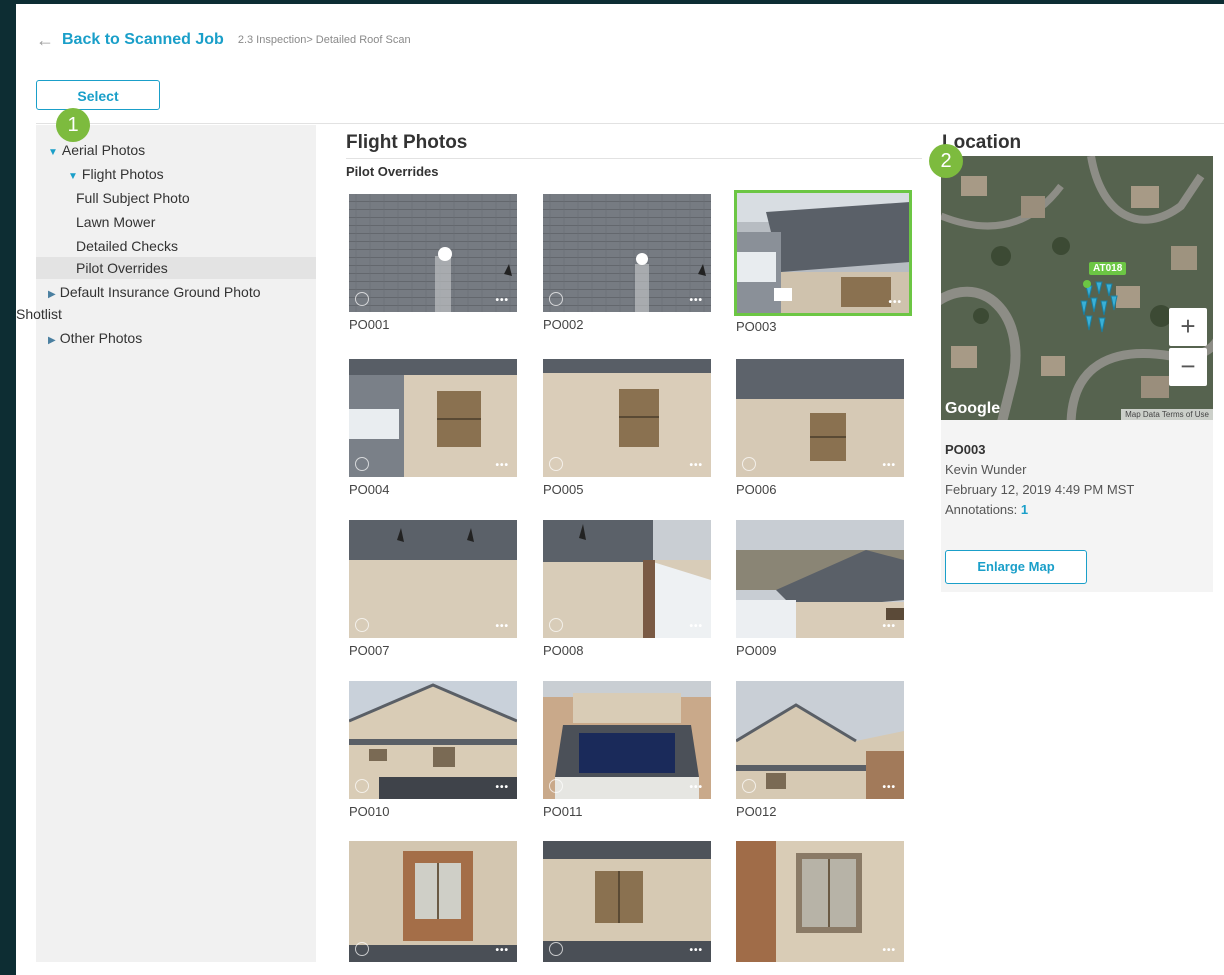  I want to click on sidebar-item-flight-photos: ▼ Flight Photos, so click(116, 174).